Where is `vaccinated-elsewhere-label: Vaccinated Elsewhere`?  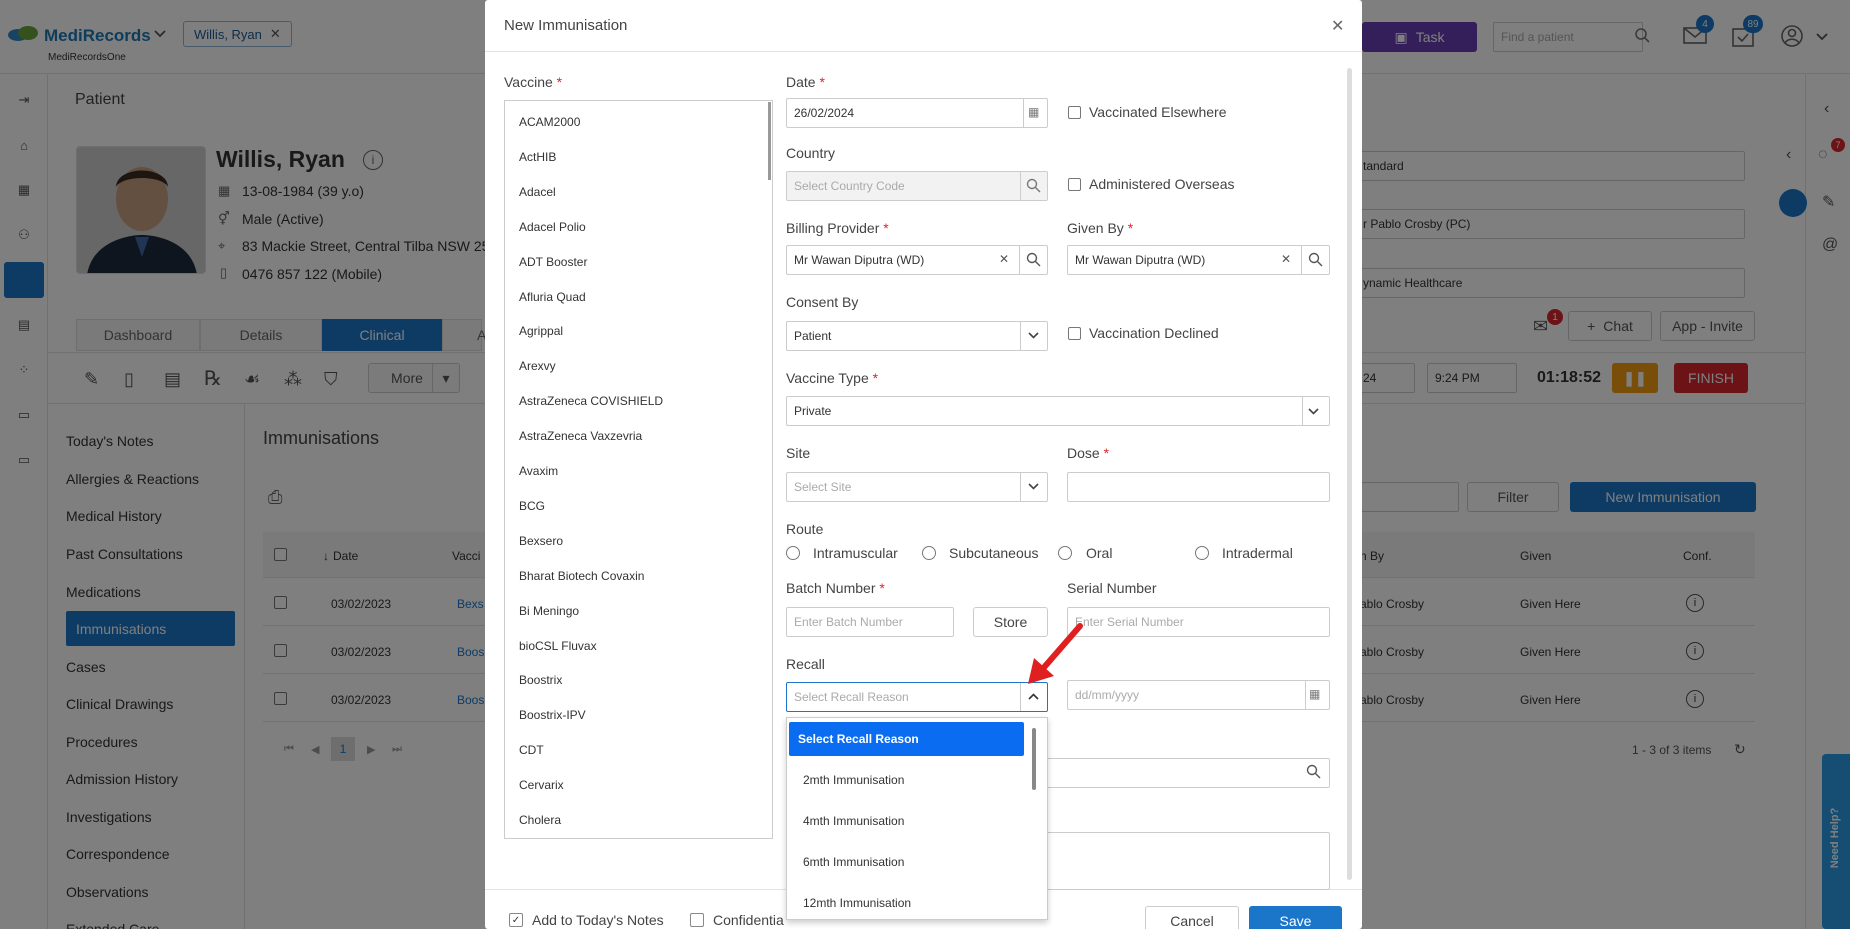 vaccinated-elsewhere-label: Vaccinated Elsewhere is located at coordinates (1157, 112).